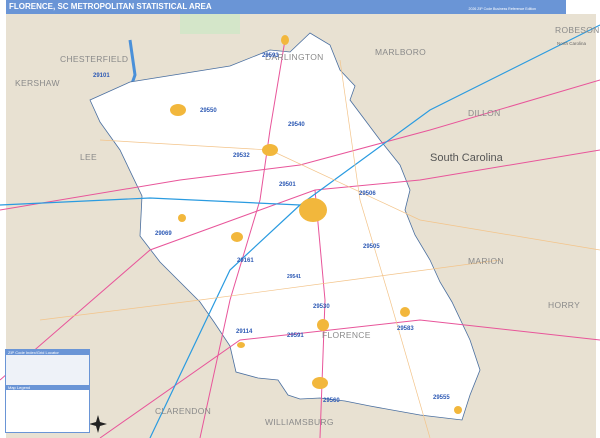 Image resolution: width=600 pixels, height=438 pixels. What do you see at coordinates (47, 391) in the screenshot?
I see `legend-panel: ZIP Code Index/Grid Locator Map Legend` at bounding box center [47, 391].